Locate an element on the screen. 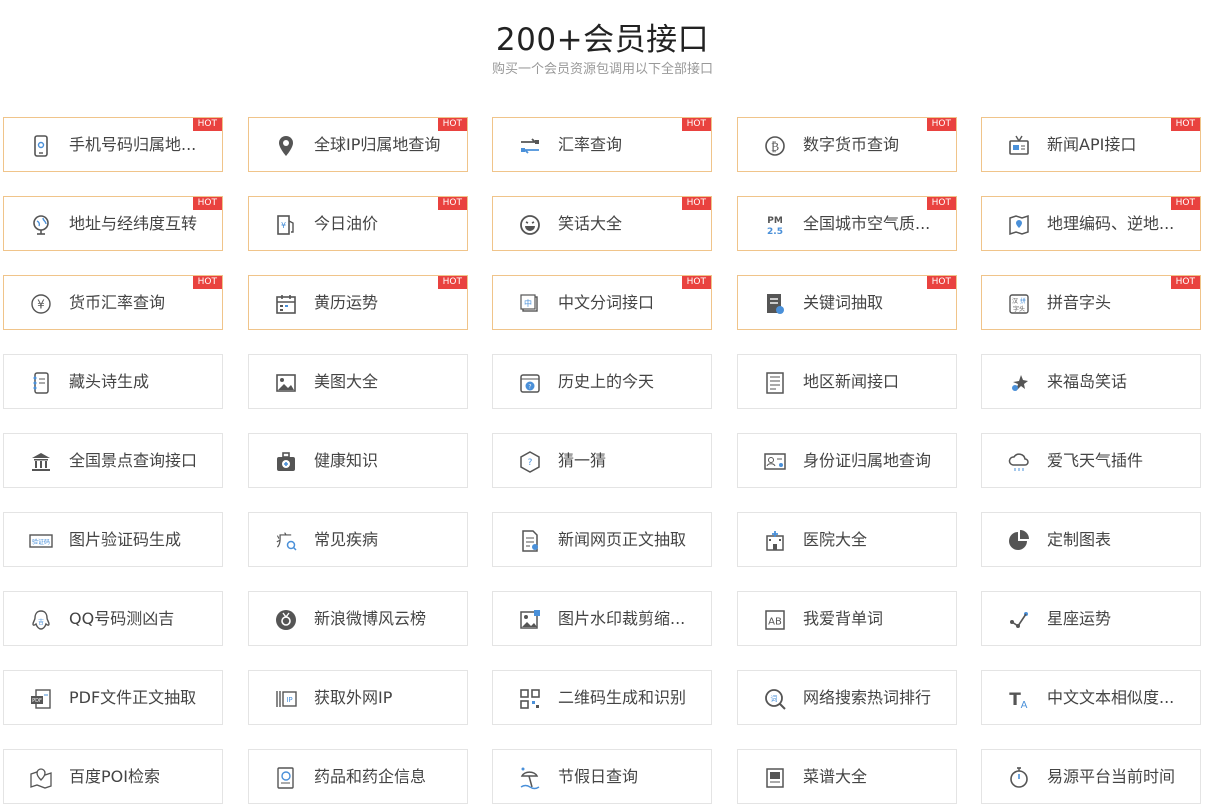  api-card: 藏头诗生成HOT is located at coordinates (113, 381).